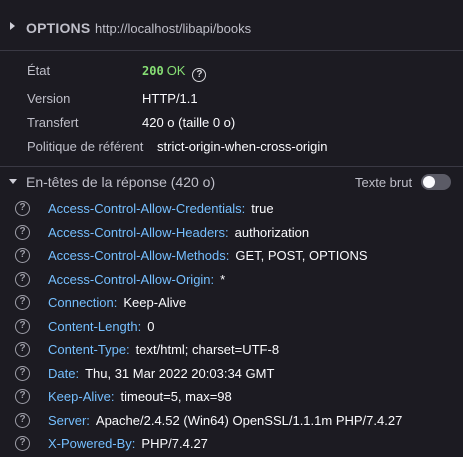 The width and height of the screenshot is (463, 457). Describe the element at coordinates (176, 396) in the screenshot. I see `header-value: timeout=5, max=98` at that location.